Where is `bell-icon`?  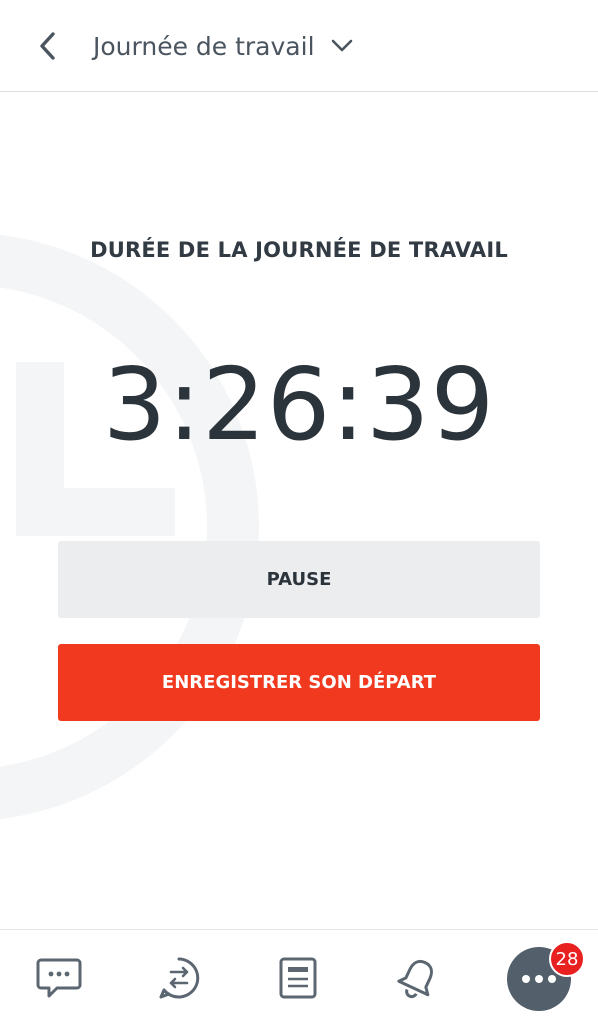 bell-icon is located at coordinates (415, 979).